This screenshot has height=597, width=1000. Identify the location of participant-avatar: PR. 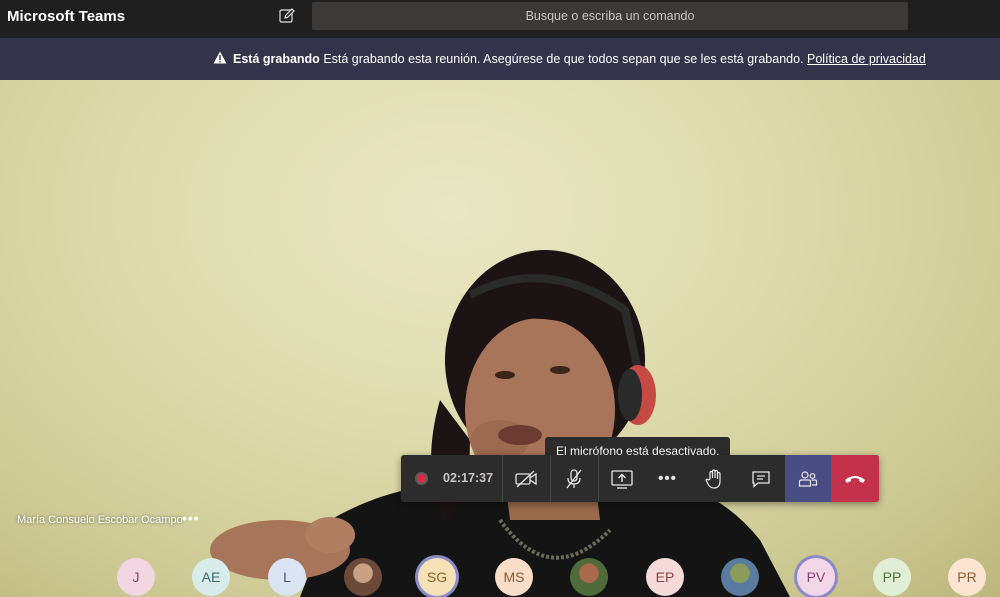
(967, 577).